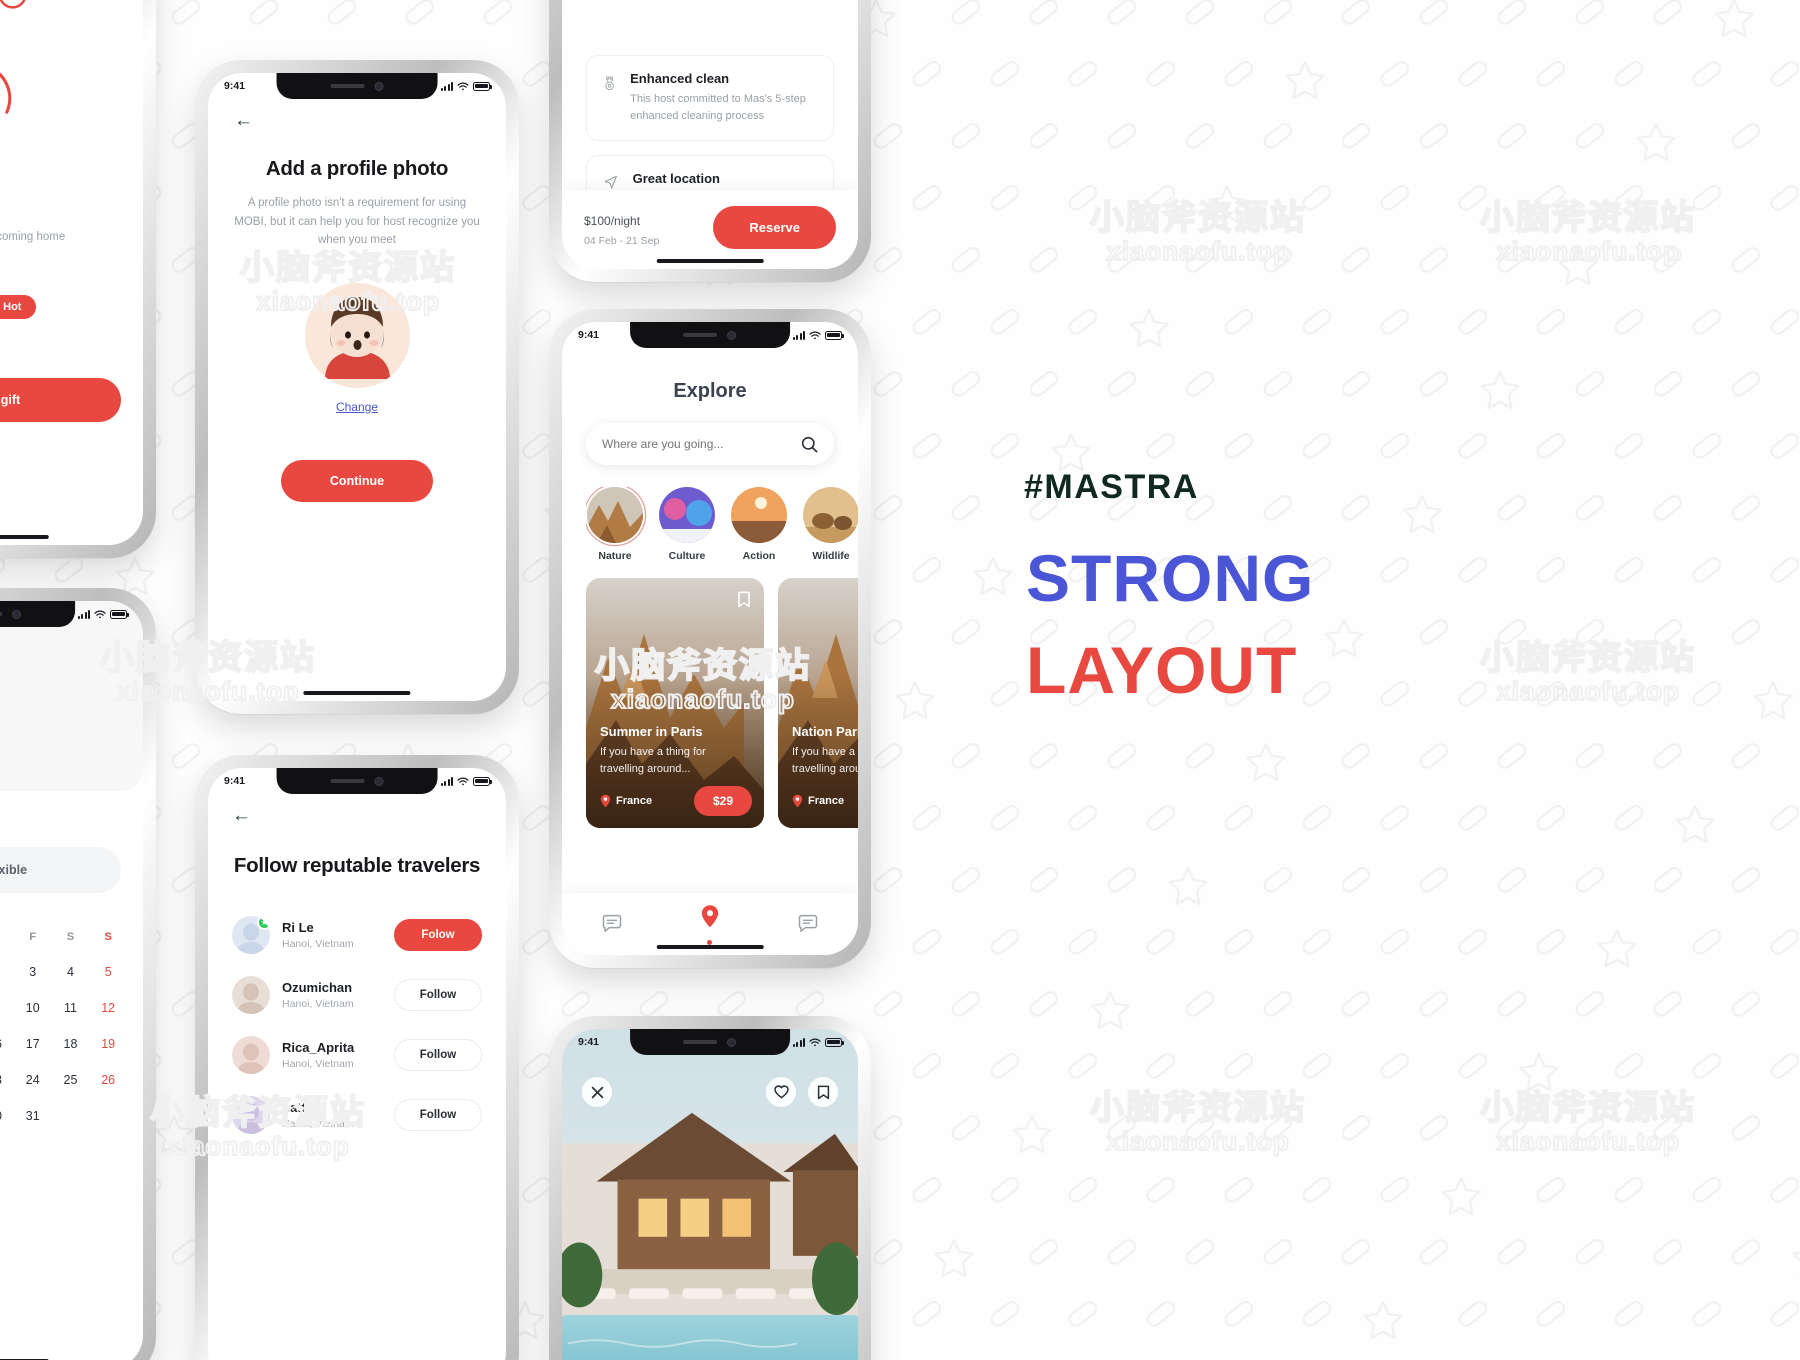 The image size is (1800, 1360). I want to click on price: $100/night, so click(621, 220).